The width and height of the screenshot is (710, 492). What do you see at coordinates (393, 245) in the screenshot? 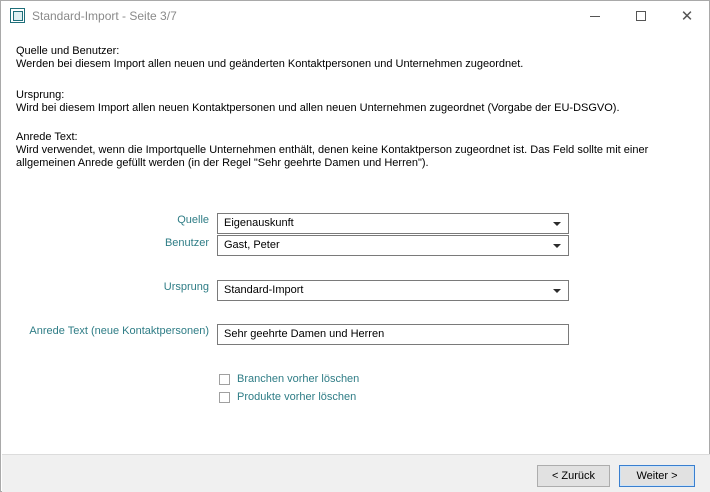
I see `benutzer-dropdown: Gast, Peter` at bounding box center [393, 245].